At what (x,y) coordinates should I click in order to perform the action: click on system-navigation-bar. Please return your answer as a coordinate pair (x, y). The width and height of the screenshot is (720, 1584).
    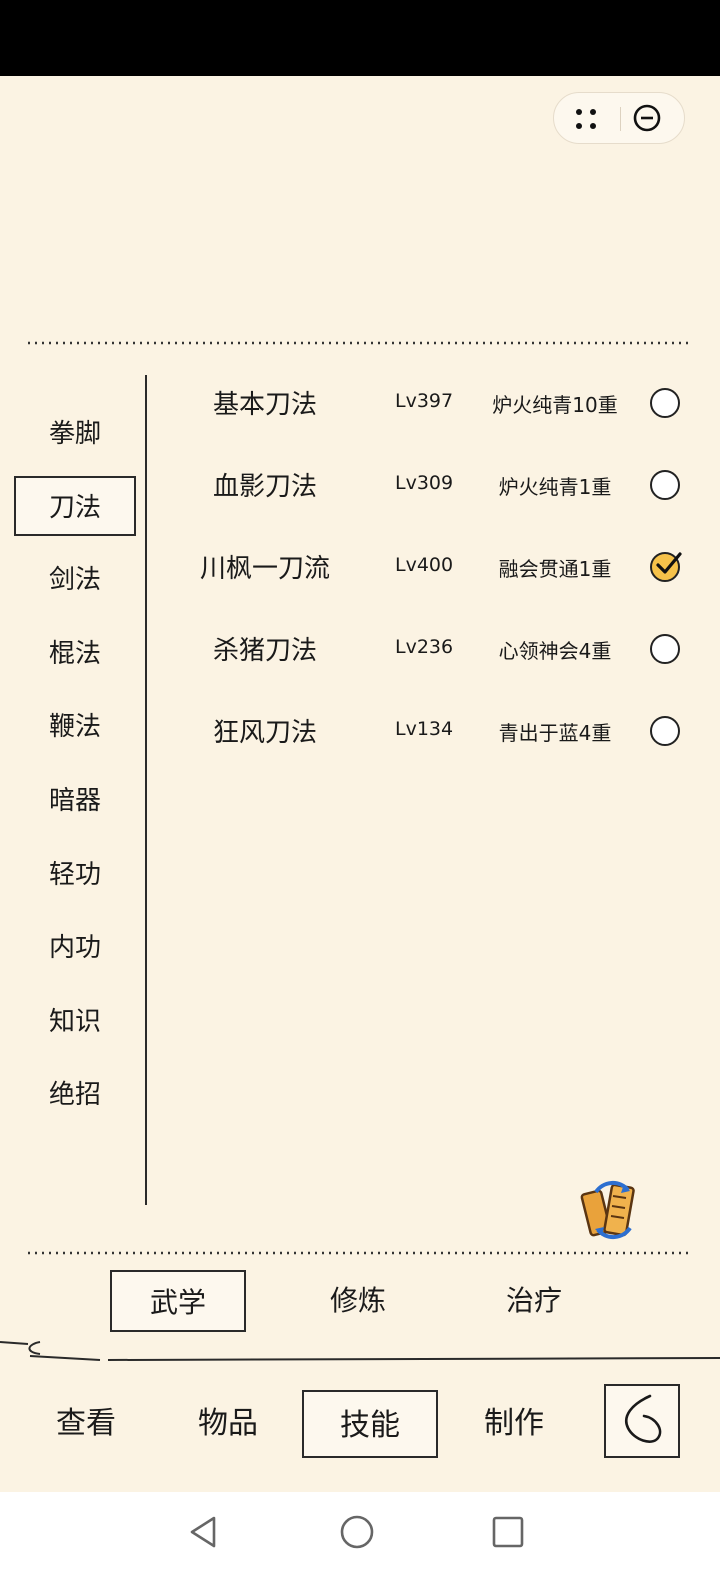
    Looking at the image, I should click on (360, 1538).